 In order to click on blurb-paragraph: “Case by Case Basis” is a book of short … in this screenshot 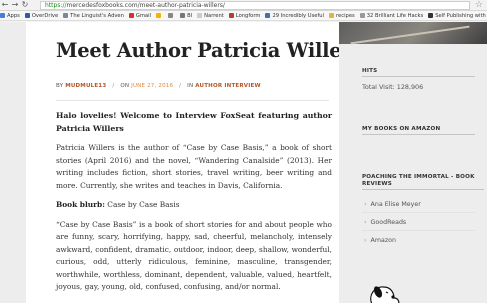, I will do `click(194, 255)`.